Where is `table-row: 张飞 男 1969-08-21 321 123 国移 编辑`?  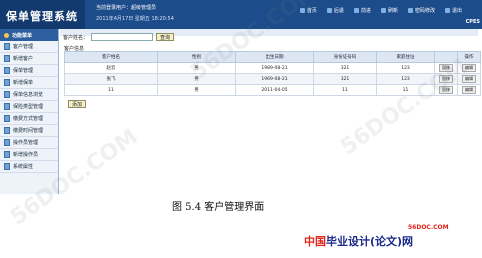
table-row: 张飞 男 1969-08-21 321 123 国移 编辑 is located at coordinates (272, 79).